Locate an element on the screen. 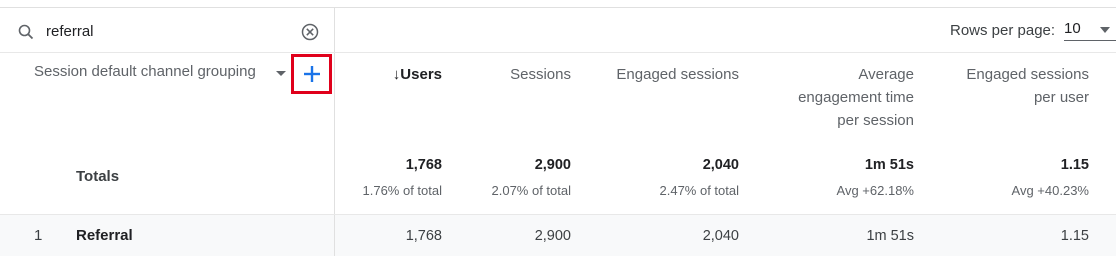 This screenshot has height=262, width=1116. totals-value-engaged-sessions: 2,040 is located at coordinates (720, 165).